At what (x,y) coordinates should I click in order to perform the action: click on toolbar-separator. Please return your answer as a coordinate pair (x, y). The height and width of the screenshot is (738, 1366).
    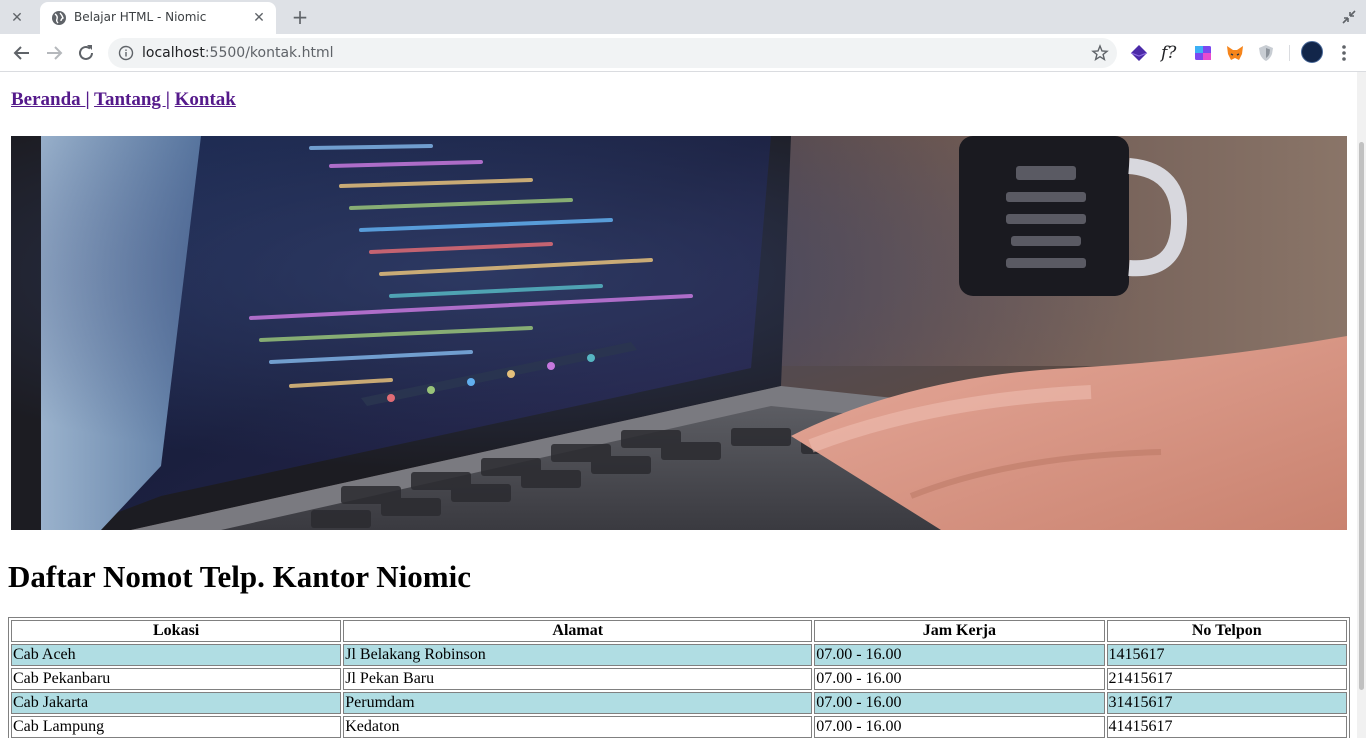
    Looking at the image, I should click on (1289, 53).